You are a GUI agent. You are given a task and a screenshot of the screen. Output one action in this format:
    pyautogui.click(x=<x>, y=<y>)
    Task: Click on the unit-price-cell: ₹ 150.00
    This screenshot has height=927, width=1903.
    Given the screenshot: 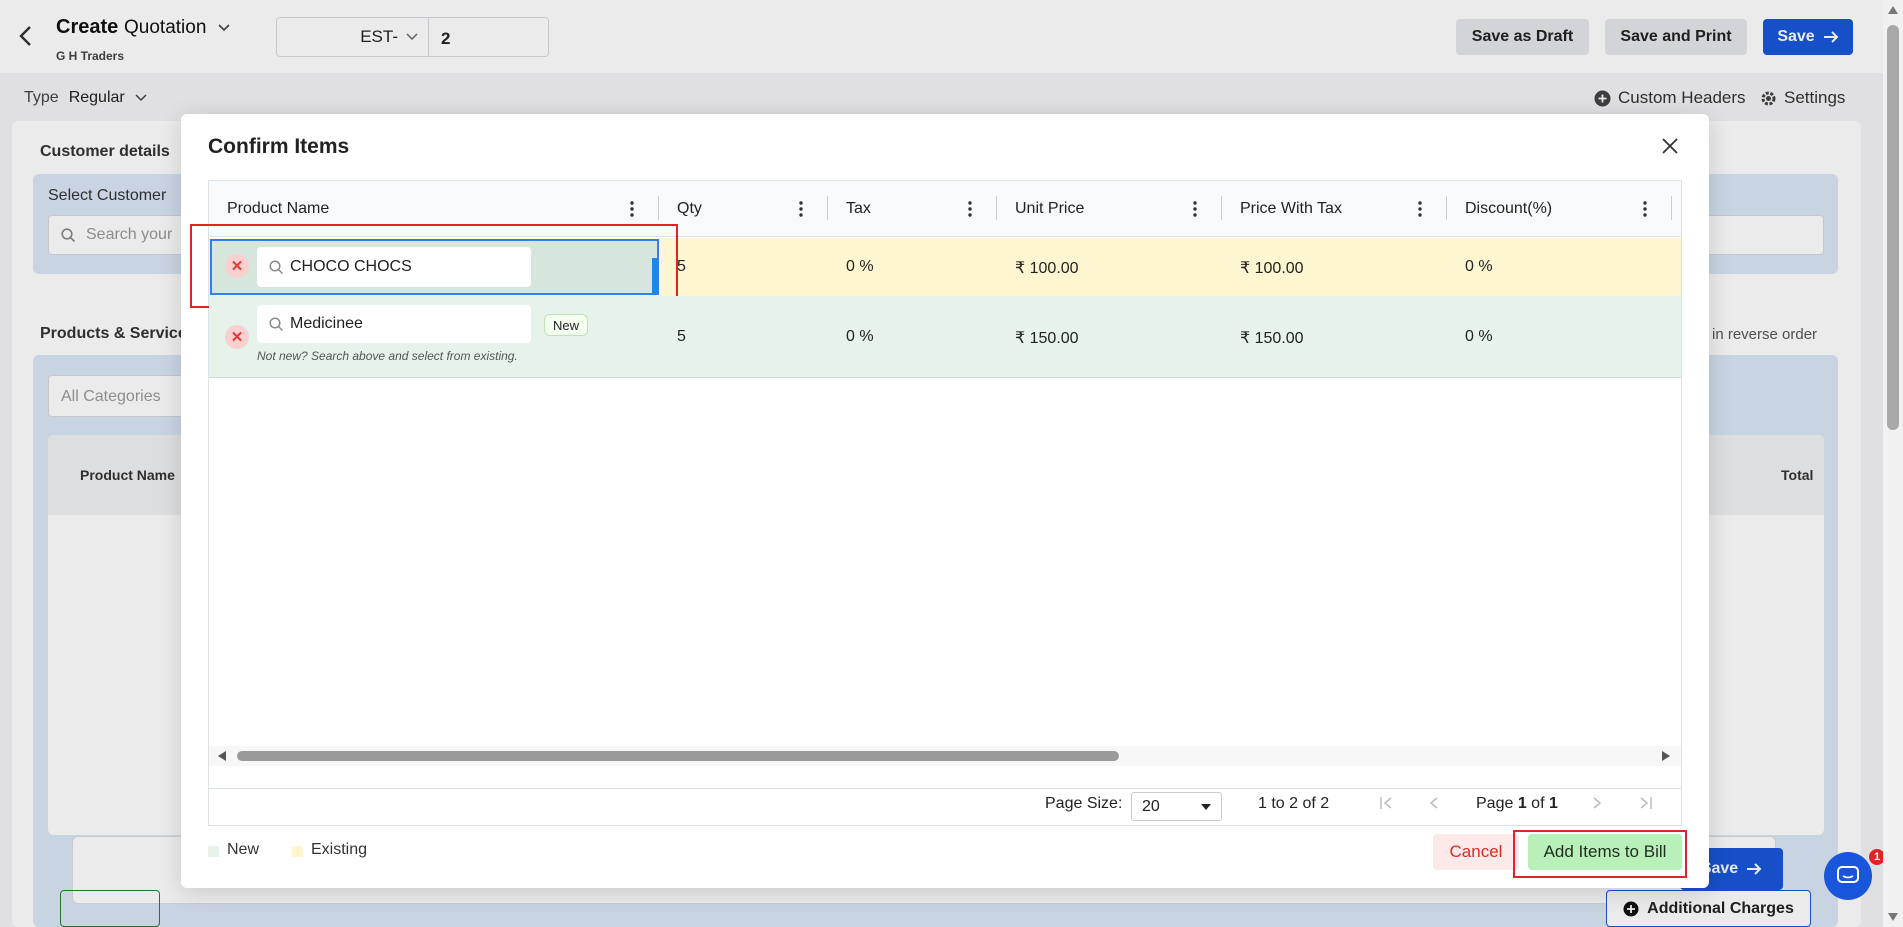 What is the action you would take?
    pyautogui.click(x=1047, y=338)
    